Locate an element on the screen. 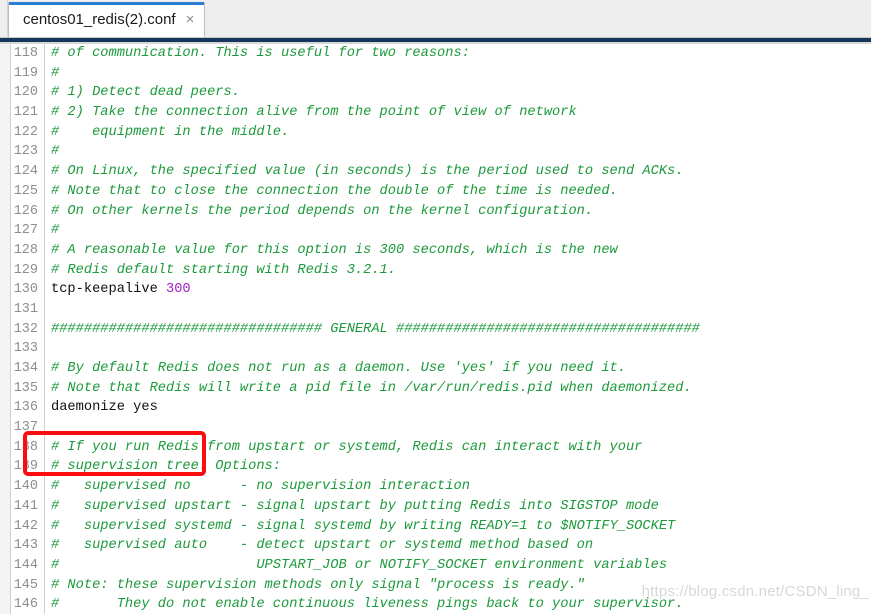  editor-tab-active: centos01_redis(2).conf × is located at coordinates (107, 19).